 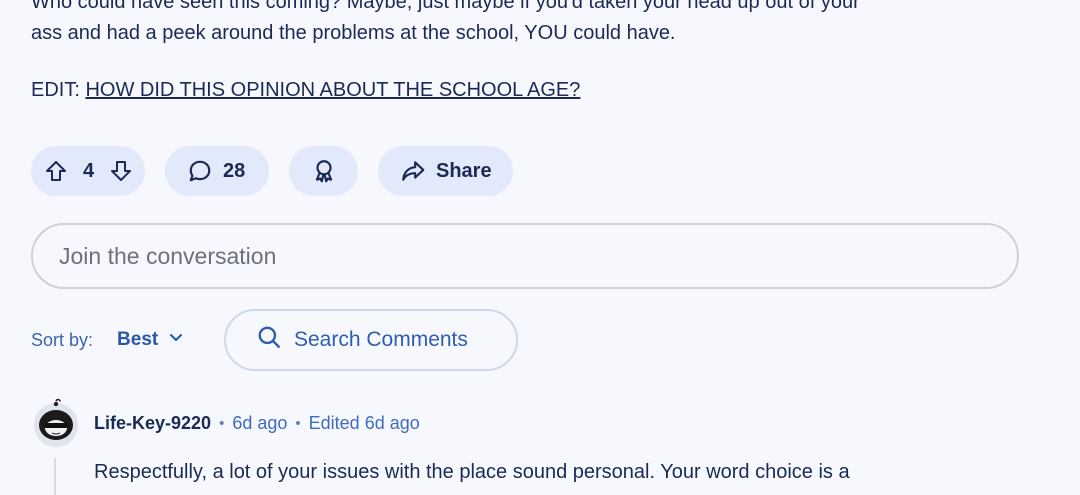 What do you see at coordinates (381, 339) in the screenshot?
I see `search-label: Search Comments` at bounding box center [381, 339].